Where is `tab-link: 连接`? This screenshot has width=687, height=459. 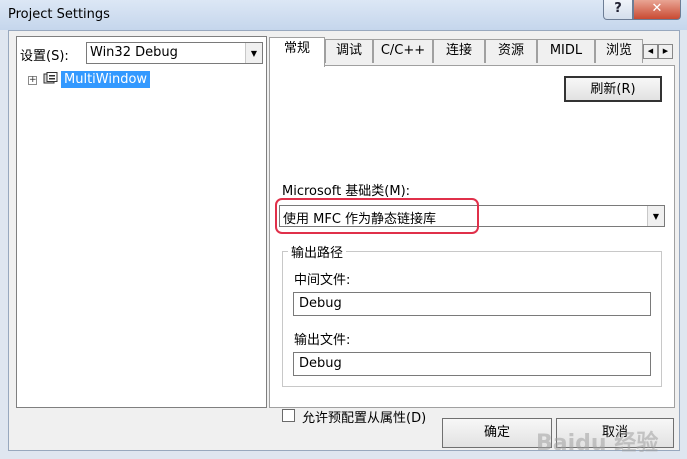 tab-link: 连接 is located at coordinates (459, 51).